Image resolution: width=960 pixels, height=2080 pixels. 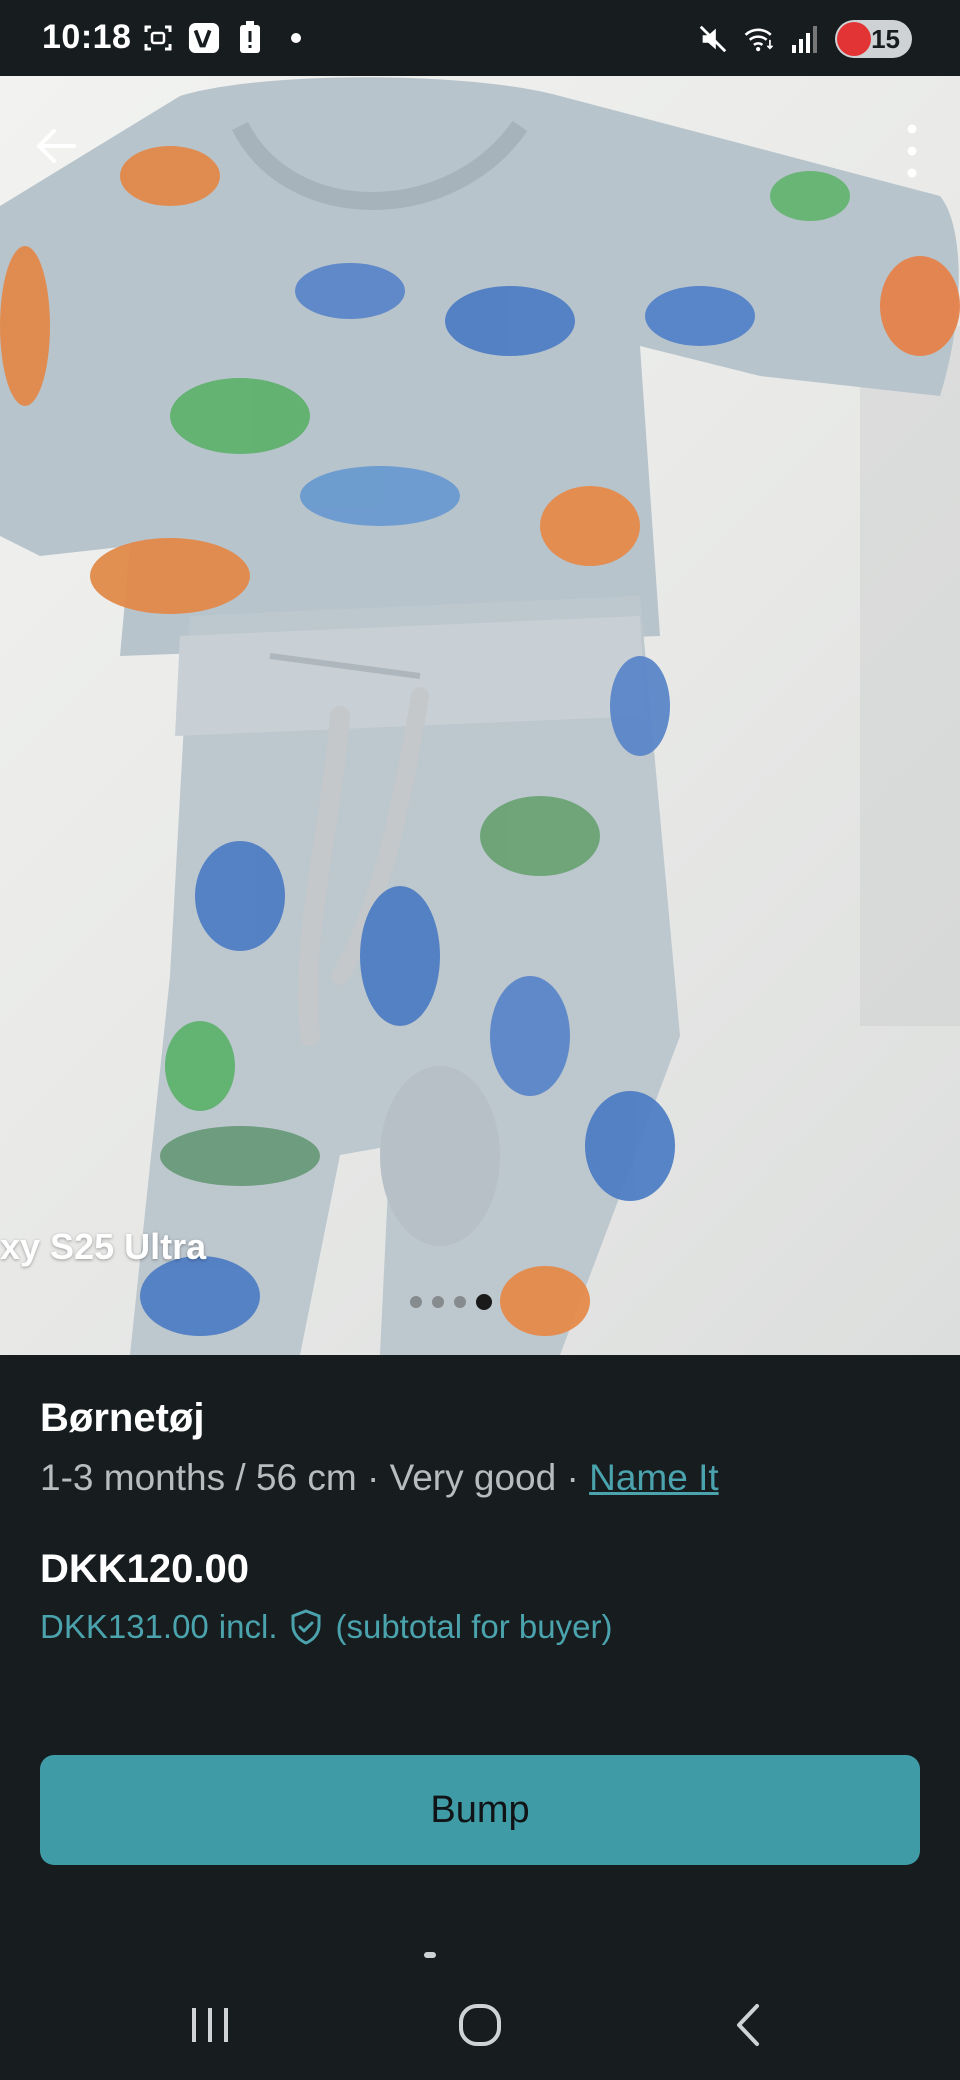 I want to click on back-arrow-icon, so click(x=58, y=146).